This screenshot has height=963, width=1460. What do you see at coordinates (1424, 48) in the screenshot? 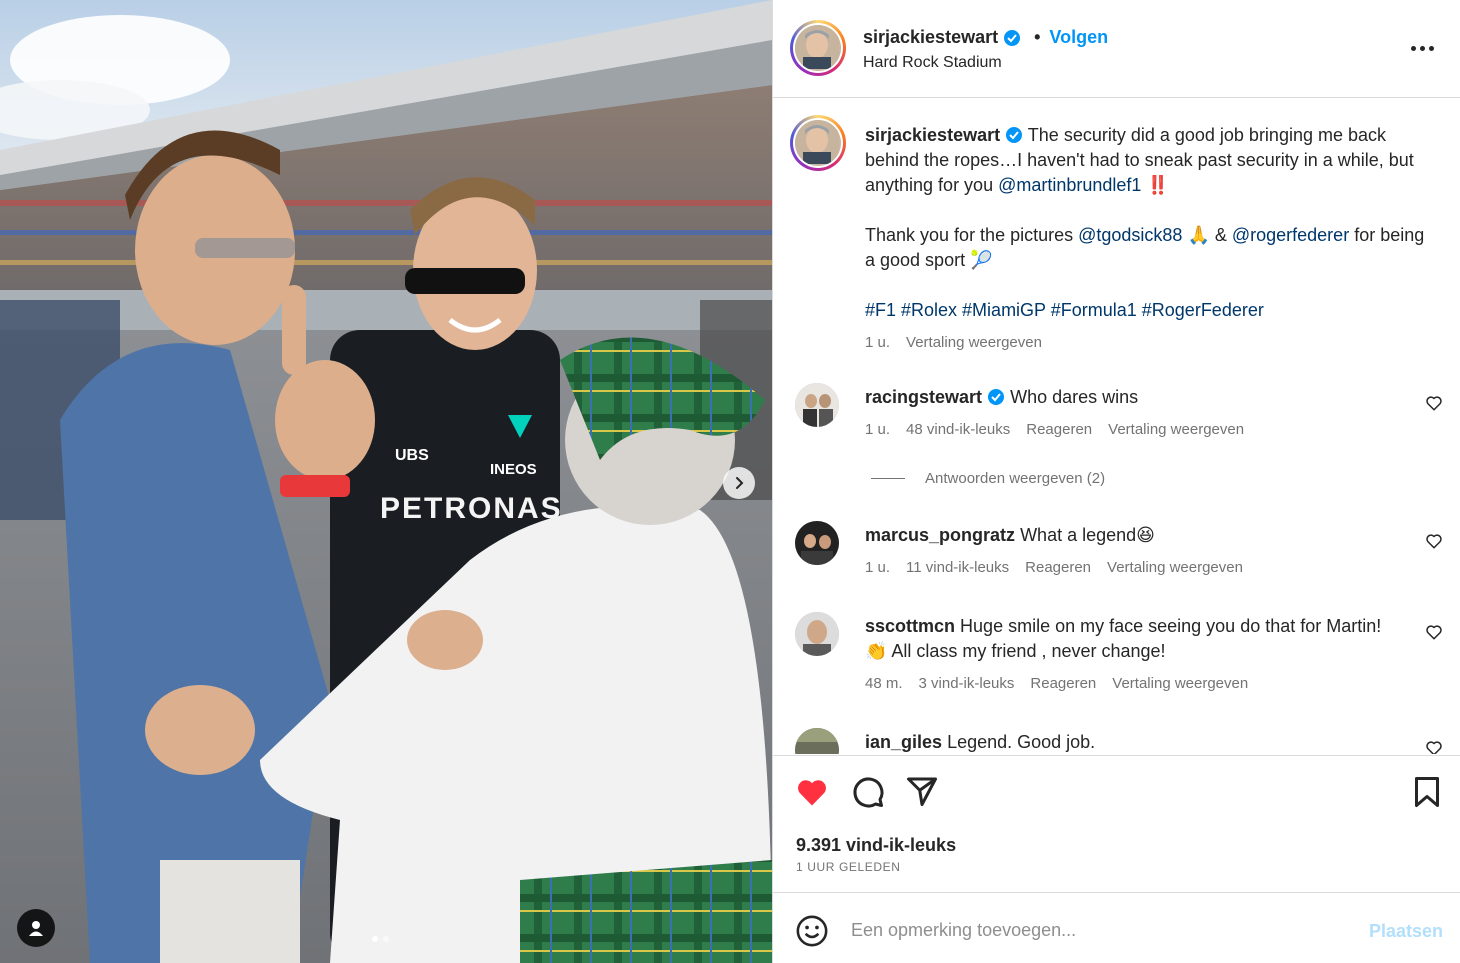
I see `more-options-button` at bounding box center [1424, 48].